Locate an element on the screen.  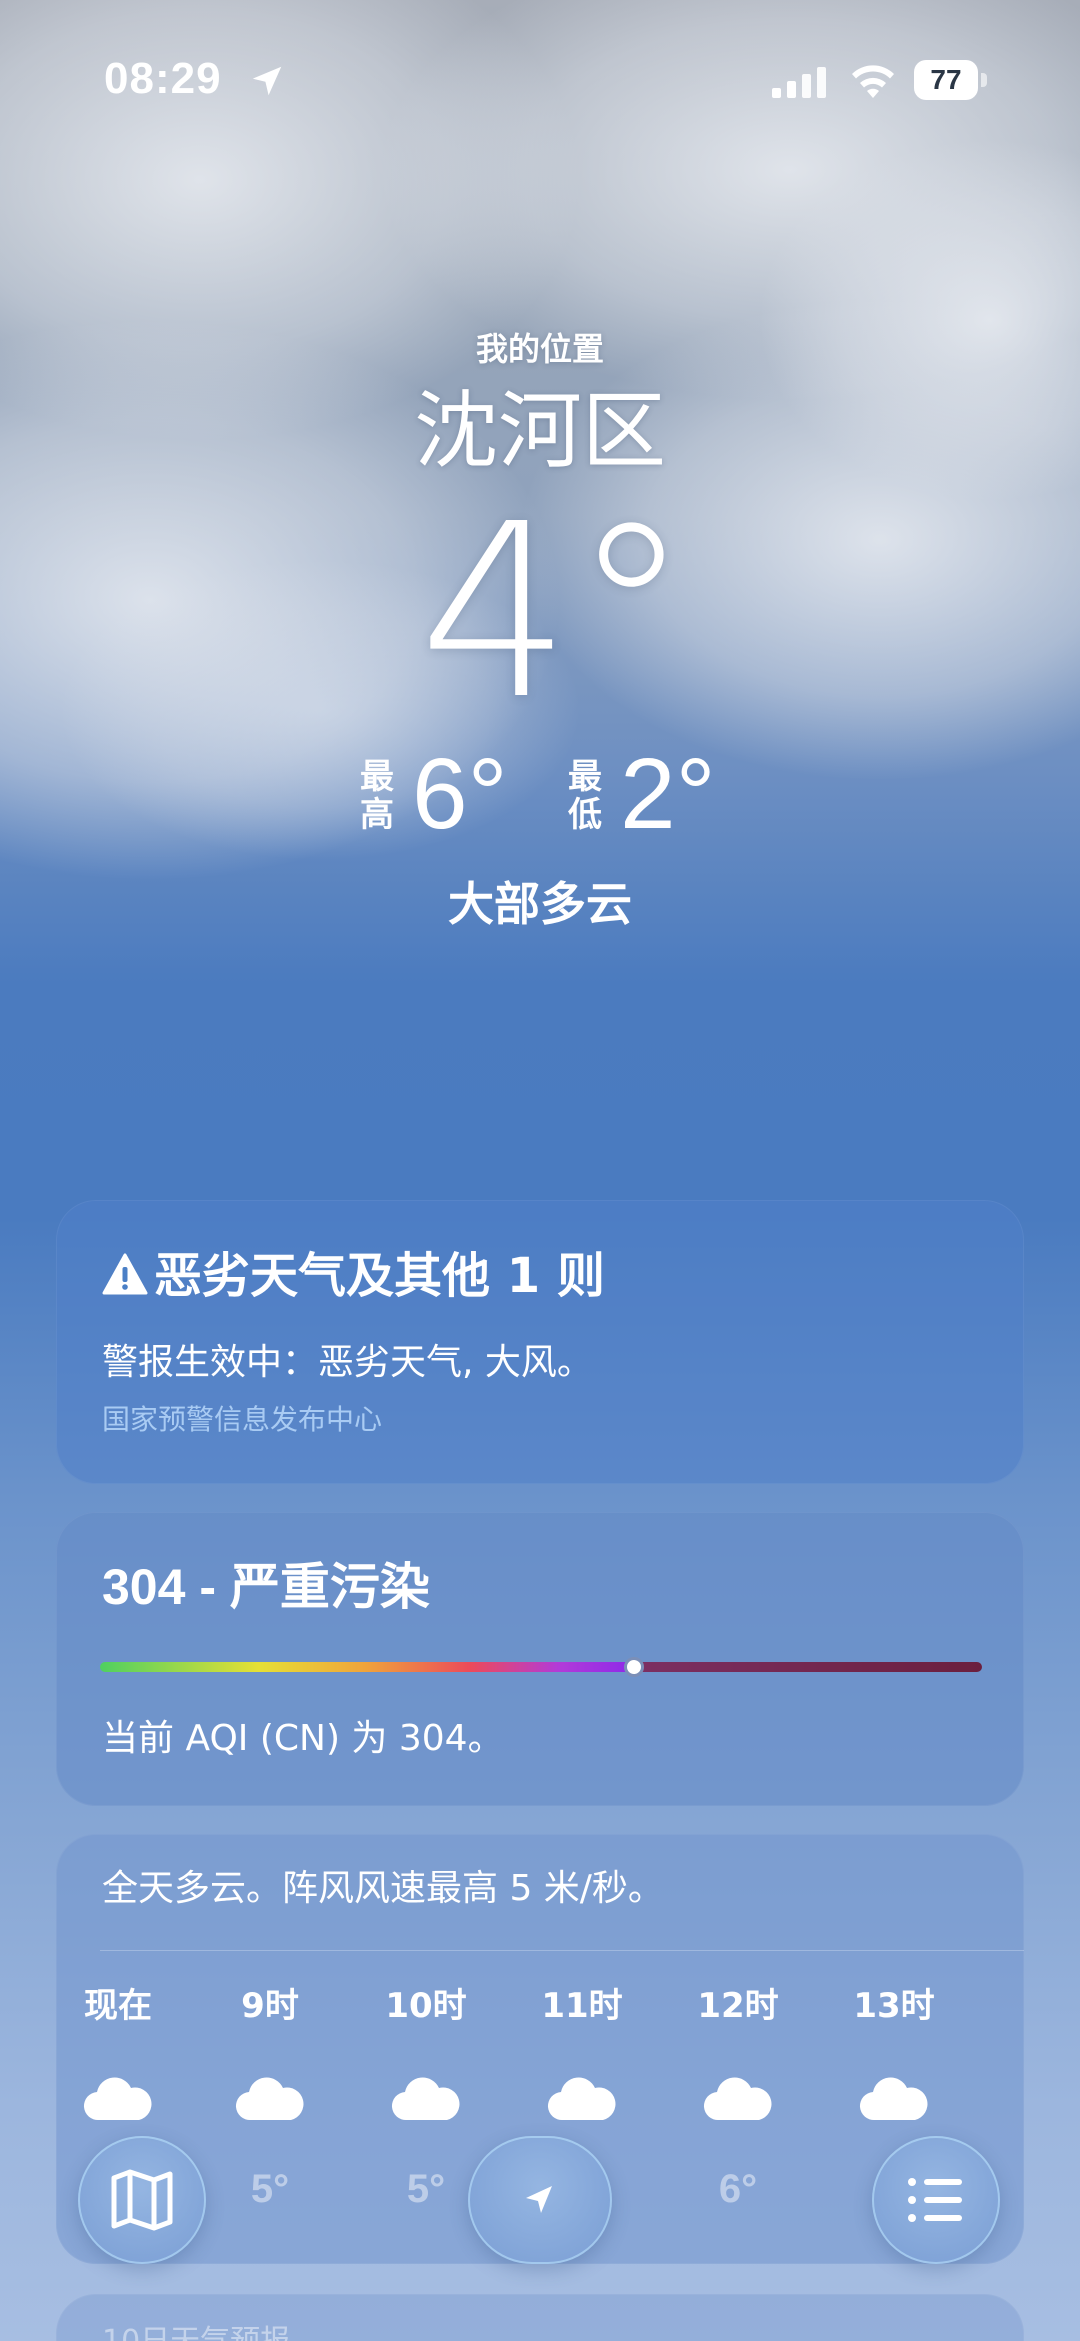
alert-body: 警报生效中：恶劣天气, 大风。 is located at coordinates (347, 1362).